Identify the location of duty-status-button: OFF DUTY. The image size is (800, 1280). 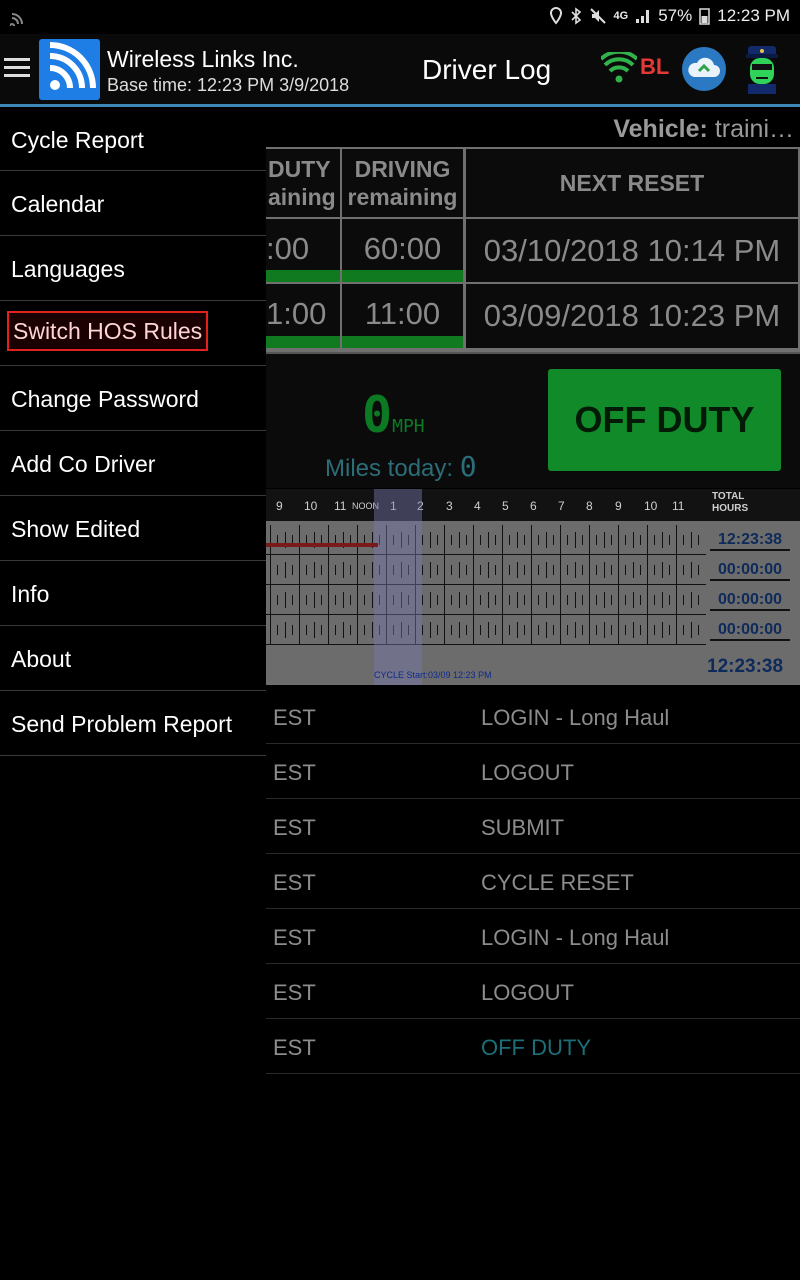
(664, 420).